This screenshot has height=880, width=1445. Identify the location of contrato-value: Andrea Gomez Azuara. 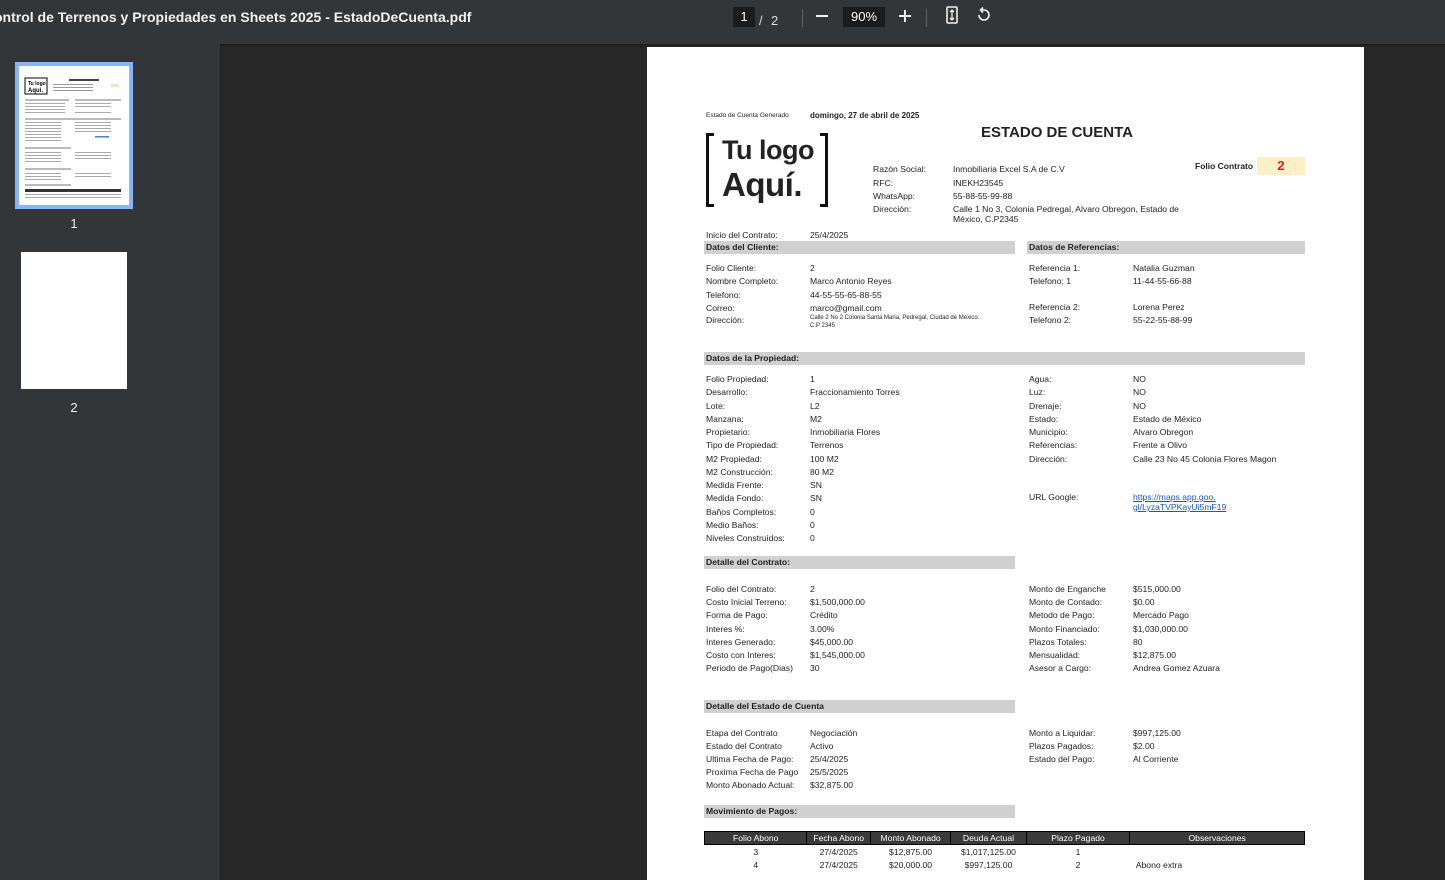
(1176, 668).